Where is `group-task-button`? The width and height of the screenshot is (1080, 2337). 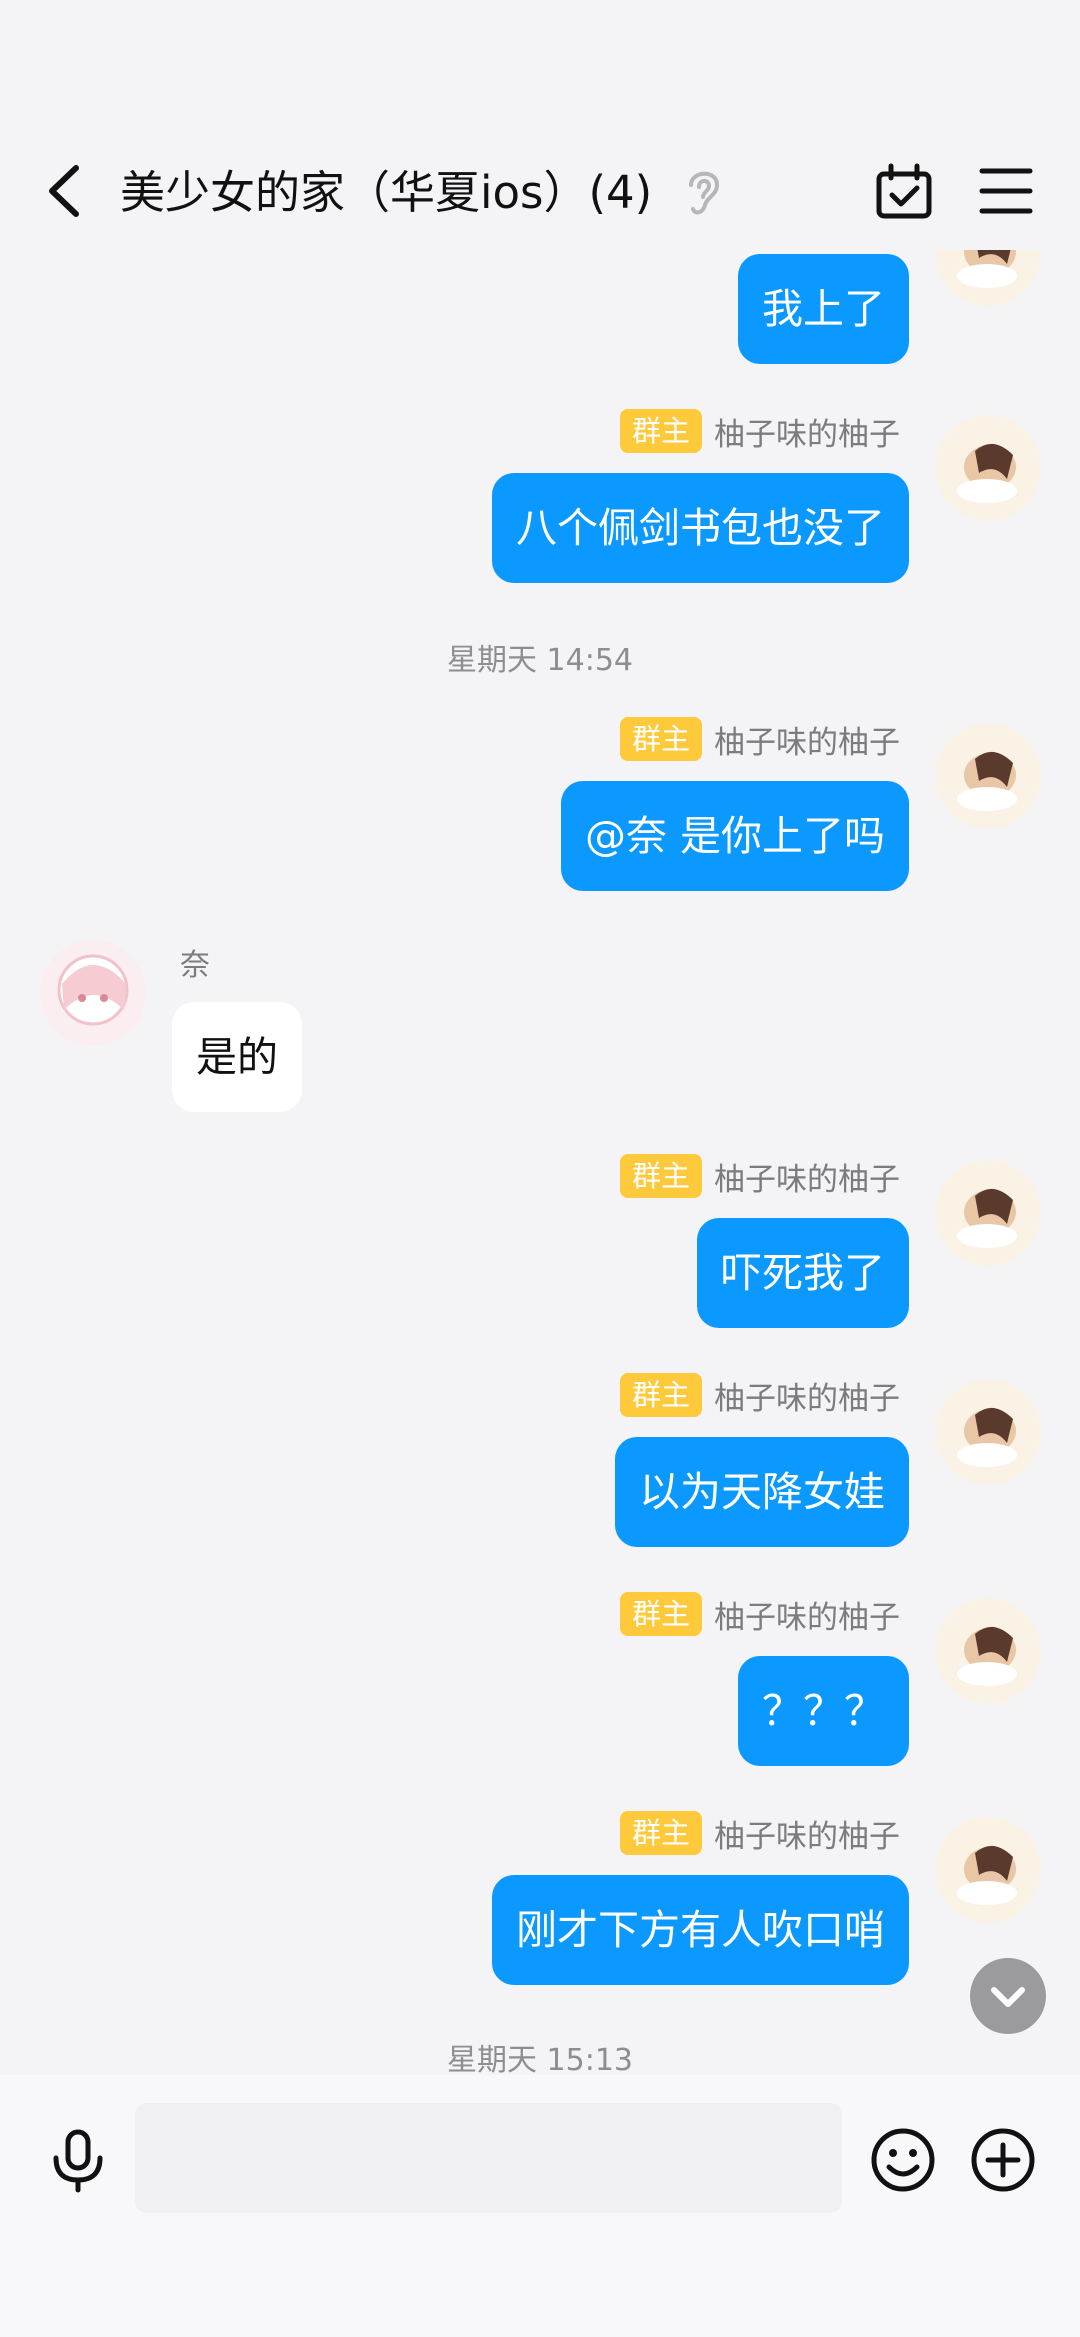
group-task-button is located at coordinates (904, 192).